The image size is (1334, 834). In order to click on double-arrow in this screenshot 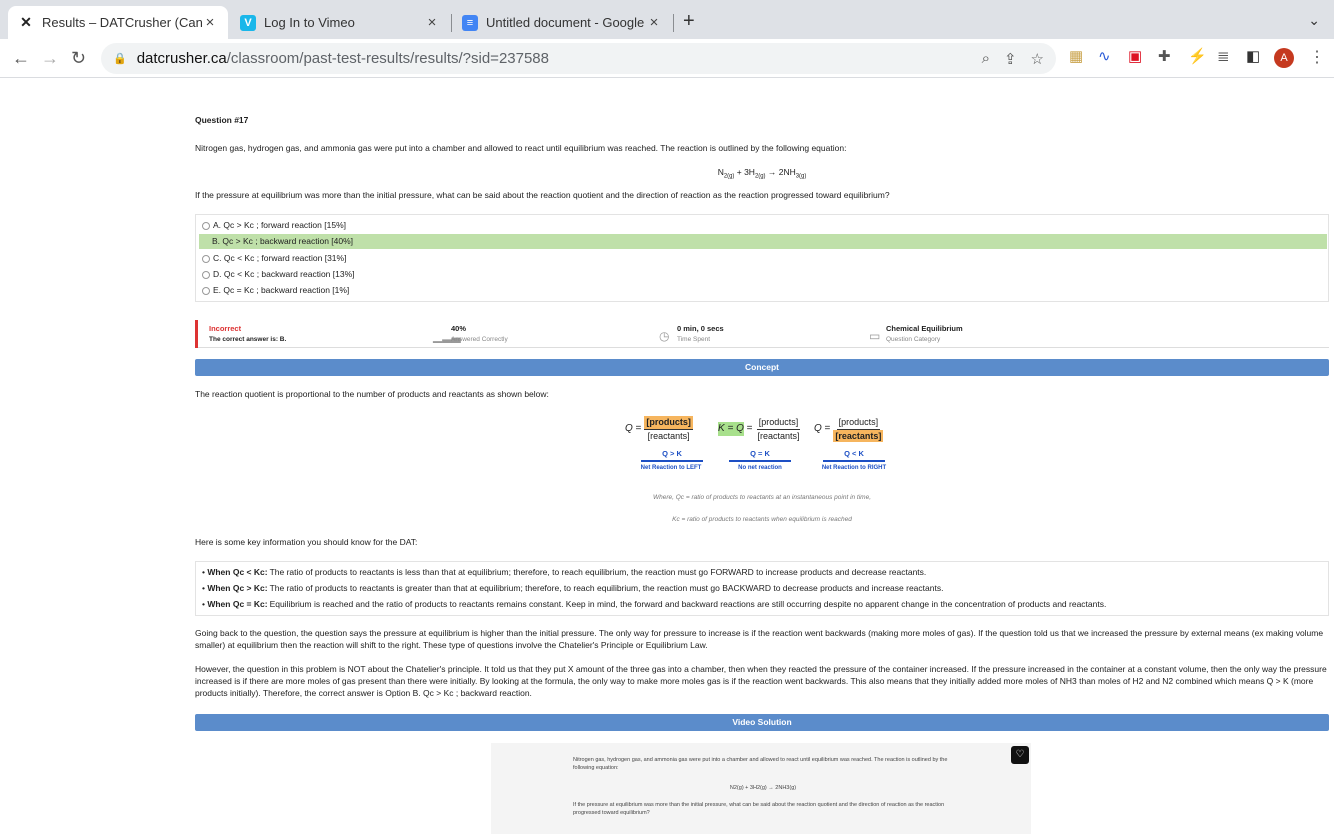, I will do `click(760, 461)`.